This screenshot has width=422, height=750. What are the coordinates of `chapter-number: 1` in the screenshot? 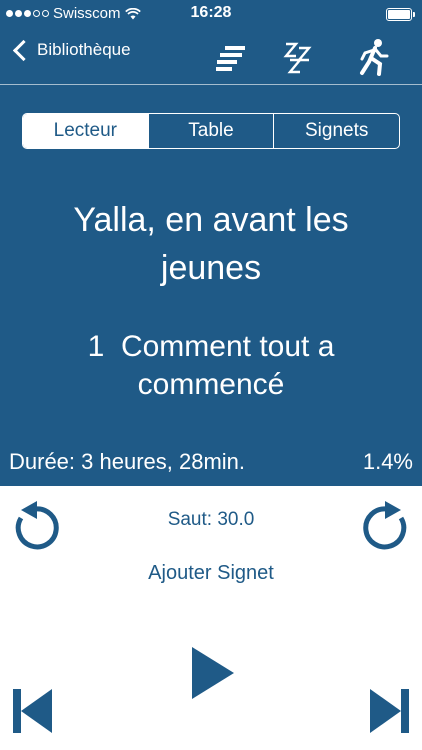 It's located at (96, 346).